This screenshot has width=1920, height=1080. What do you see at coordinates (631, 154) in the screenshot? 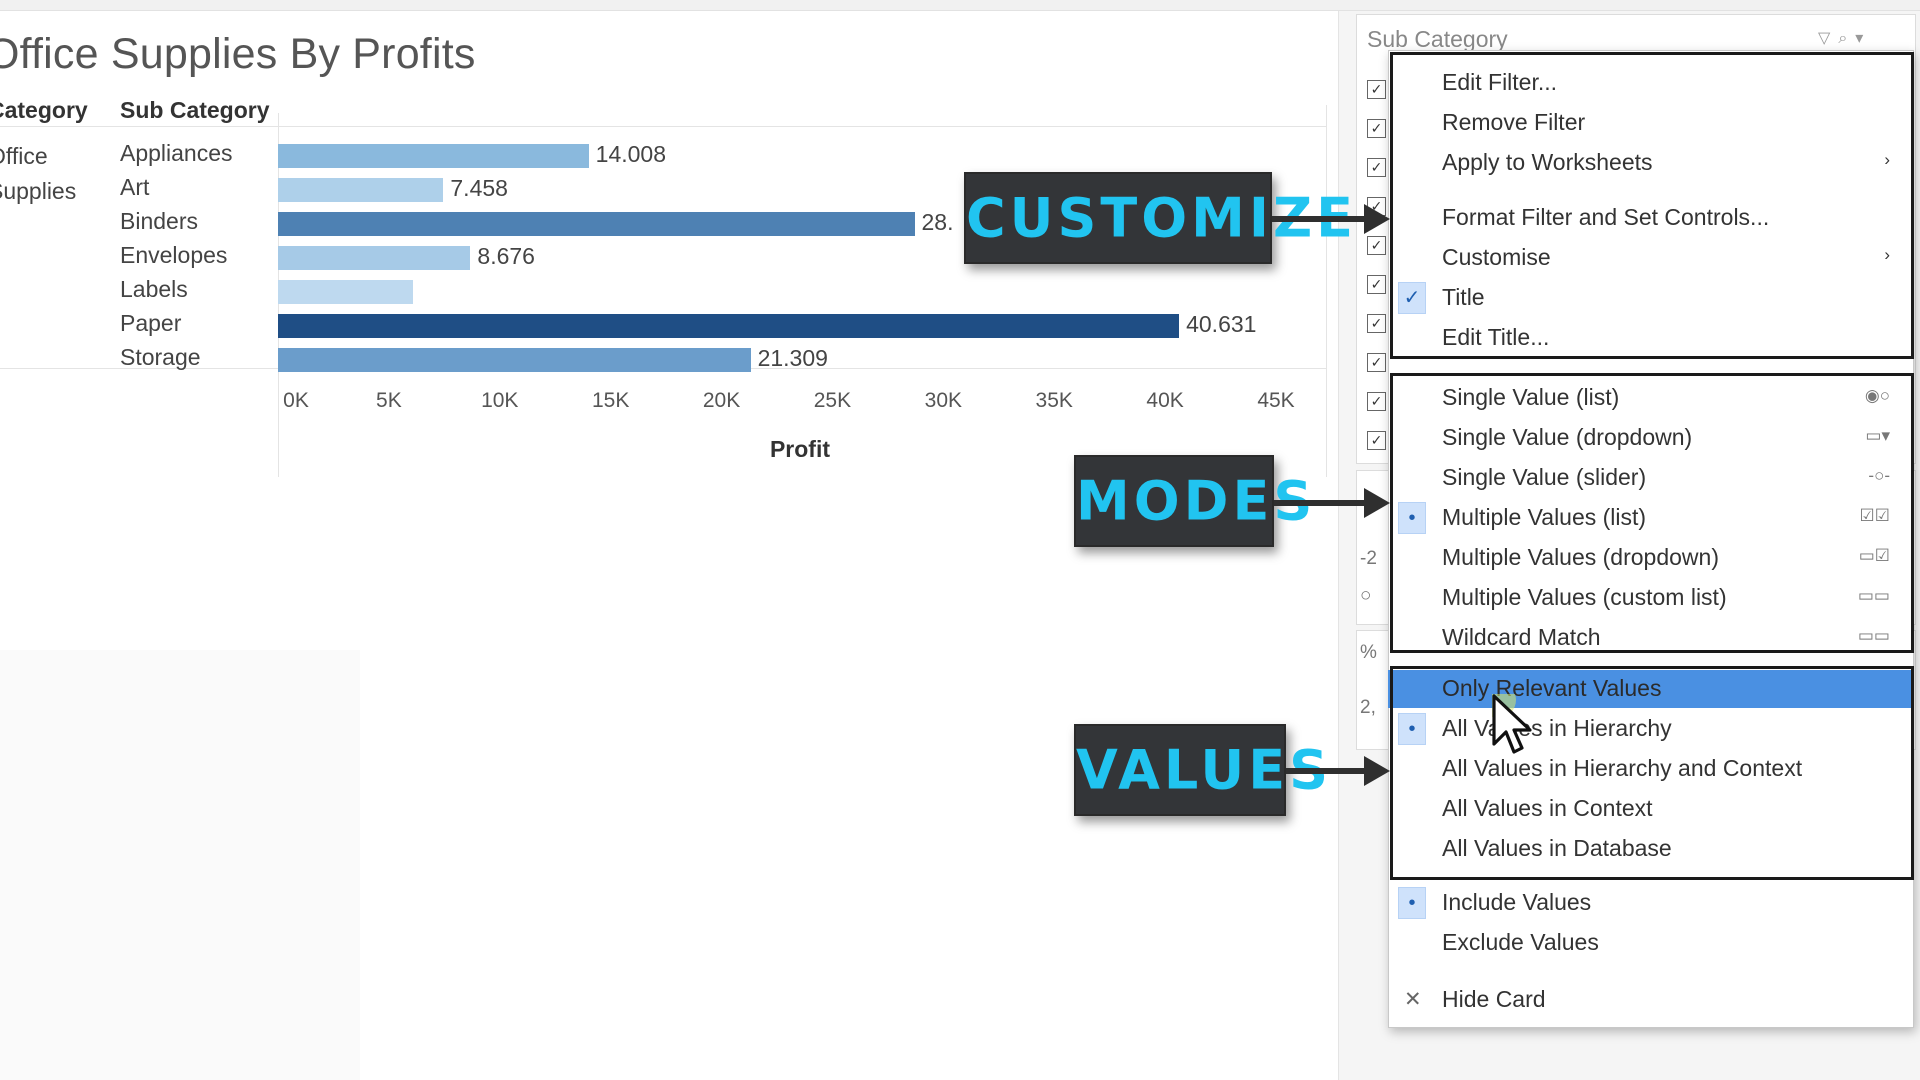
I see `bar-value-label-appliances: 14.008` at bounding box center [631, 154].